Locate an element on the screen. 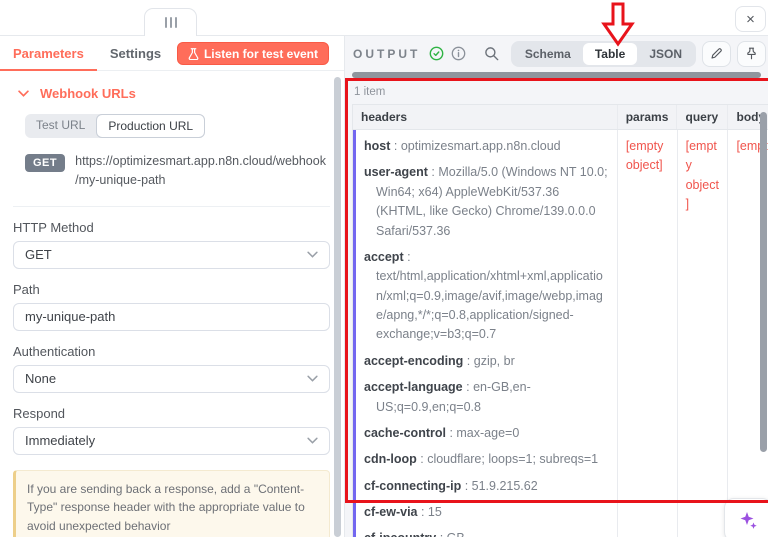  output-horizontal-scrollbar is located at coordinates (556, 75).